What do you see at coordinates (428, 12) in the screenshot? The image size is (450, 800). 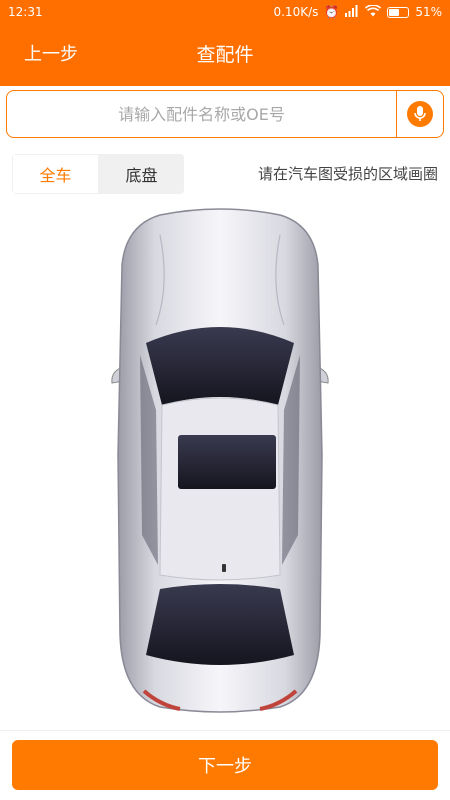 I see `battery-level: 51%` at bounding box center [428, 12].